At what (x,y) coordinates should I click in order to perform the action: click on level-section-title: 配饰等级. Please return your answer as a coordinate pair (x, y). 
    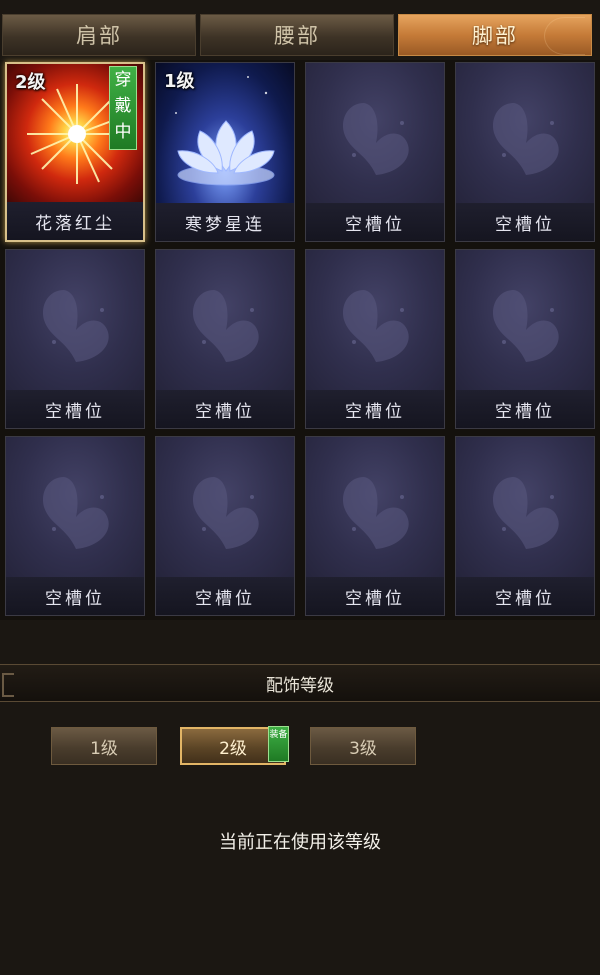
    Looking at the image, I should click on (300, 685).